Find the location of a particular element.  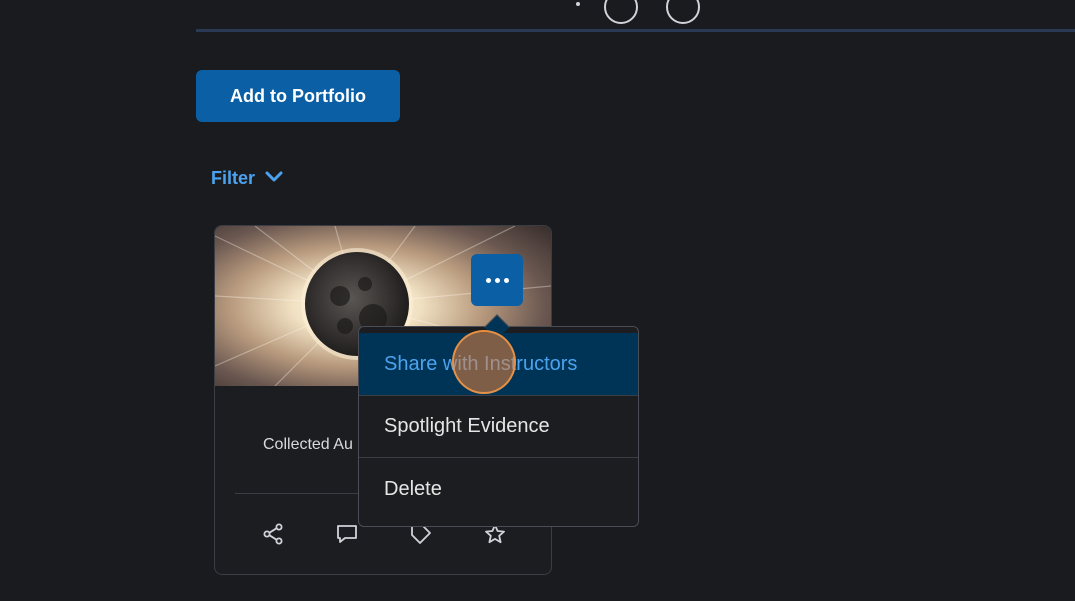

filter-label: Filter is located at coordinates (233, 177).